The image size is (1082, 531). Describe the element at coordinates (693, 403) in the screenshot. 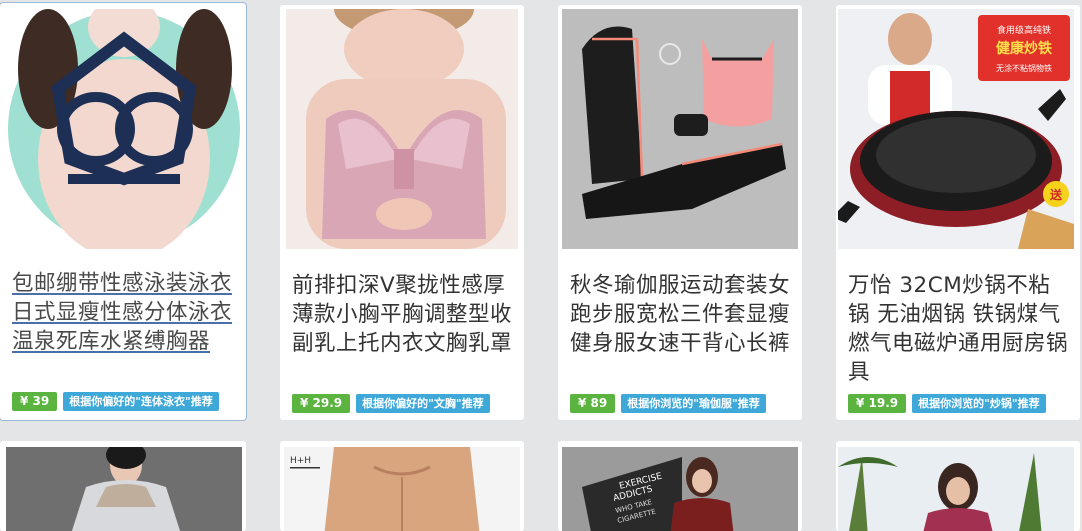

I see `recommend-reason-badge: 根据你浏览的"瑜伽服"推荐` at that location.